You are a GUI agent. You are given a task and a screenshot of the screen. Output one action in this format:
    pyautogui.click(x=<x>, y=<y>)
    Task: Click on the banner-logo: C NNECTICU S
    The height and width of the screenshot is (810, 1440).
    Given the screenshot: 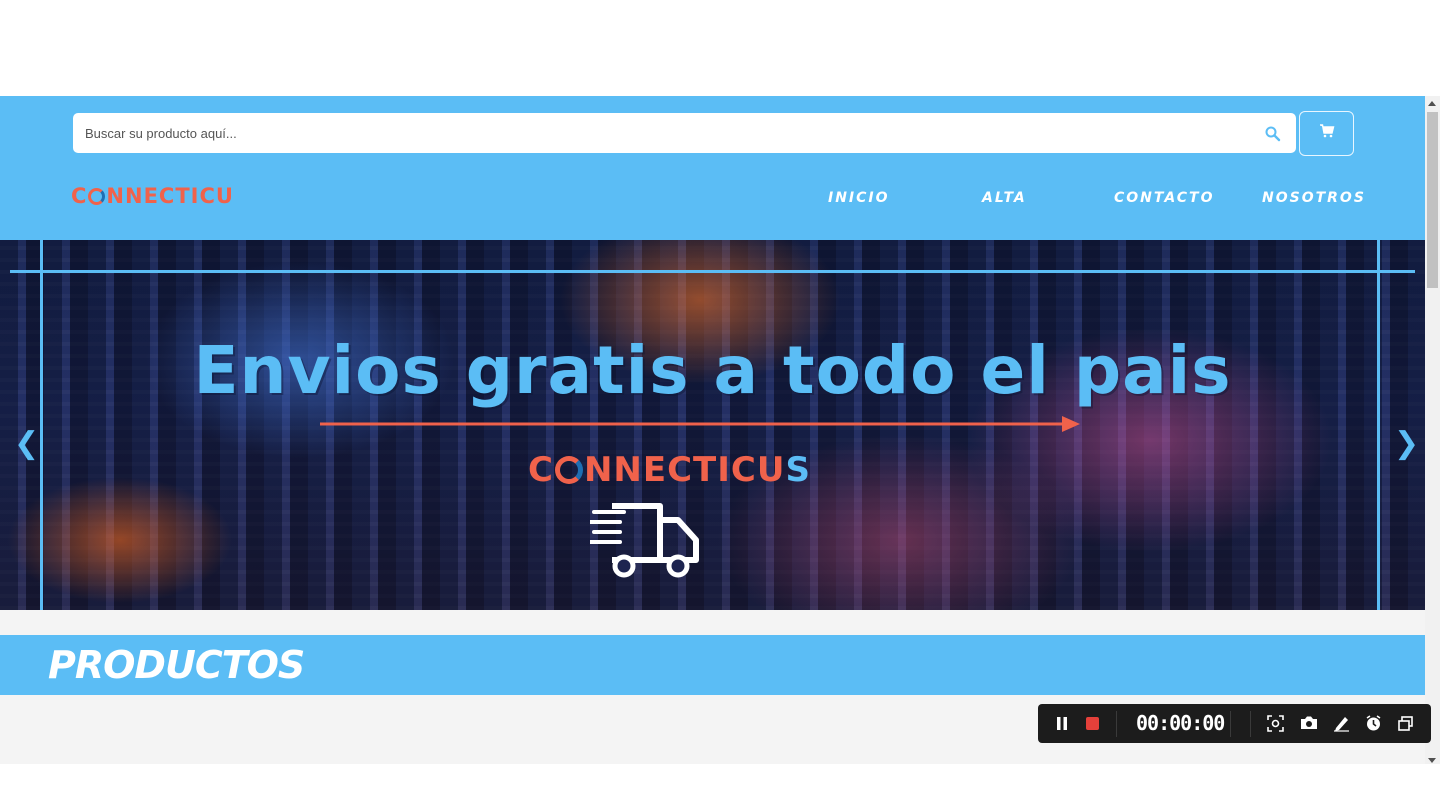 What is the action you would take?
    pyautogui.click(x=669, y=470)
    